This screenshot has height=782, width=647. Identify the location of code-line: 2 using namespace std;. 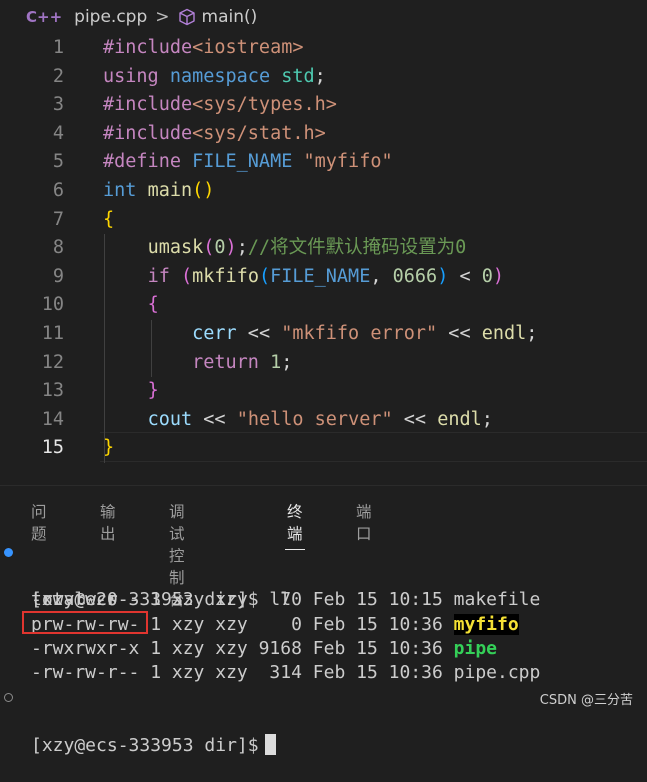
(323, 77).